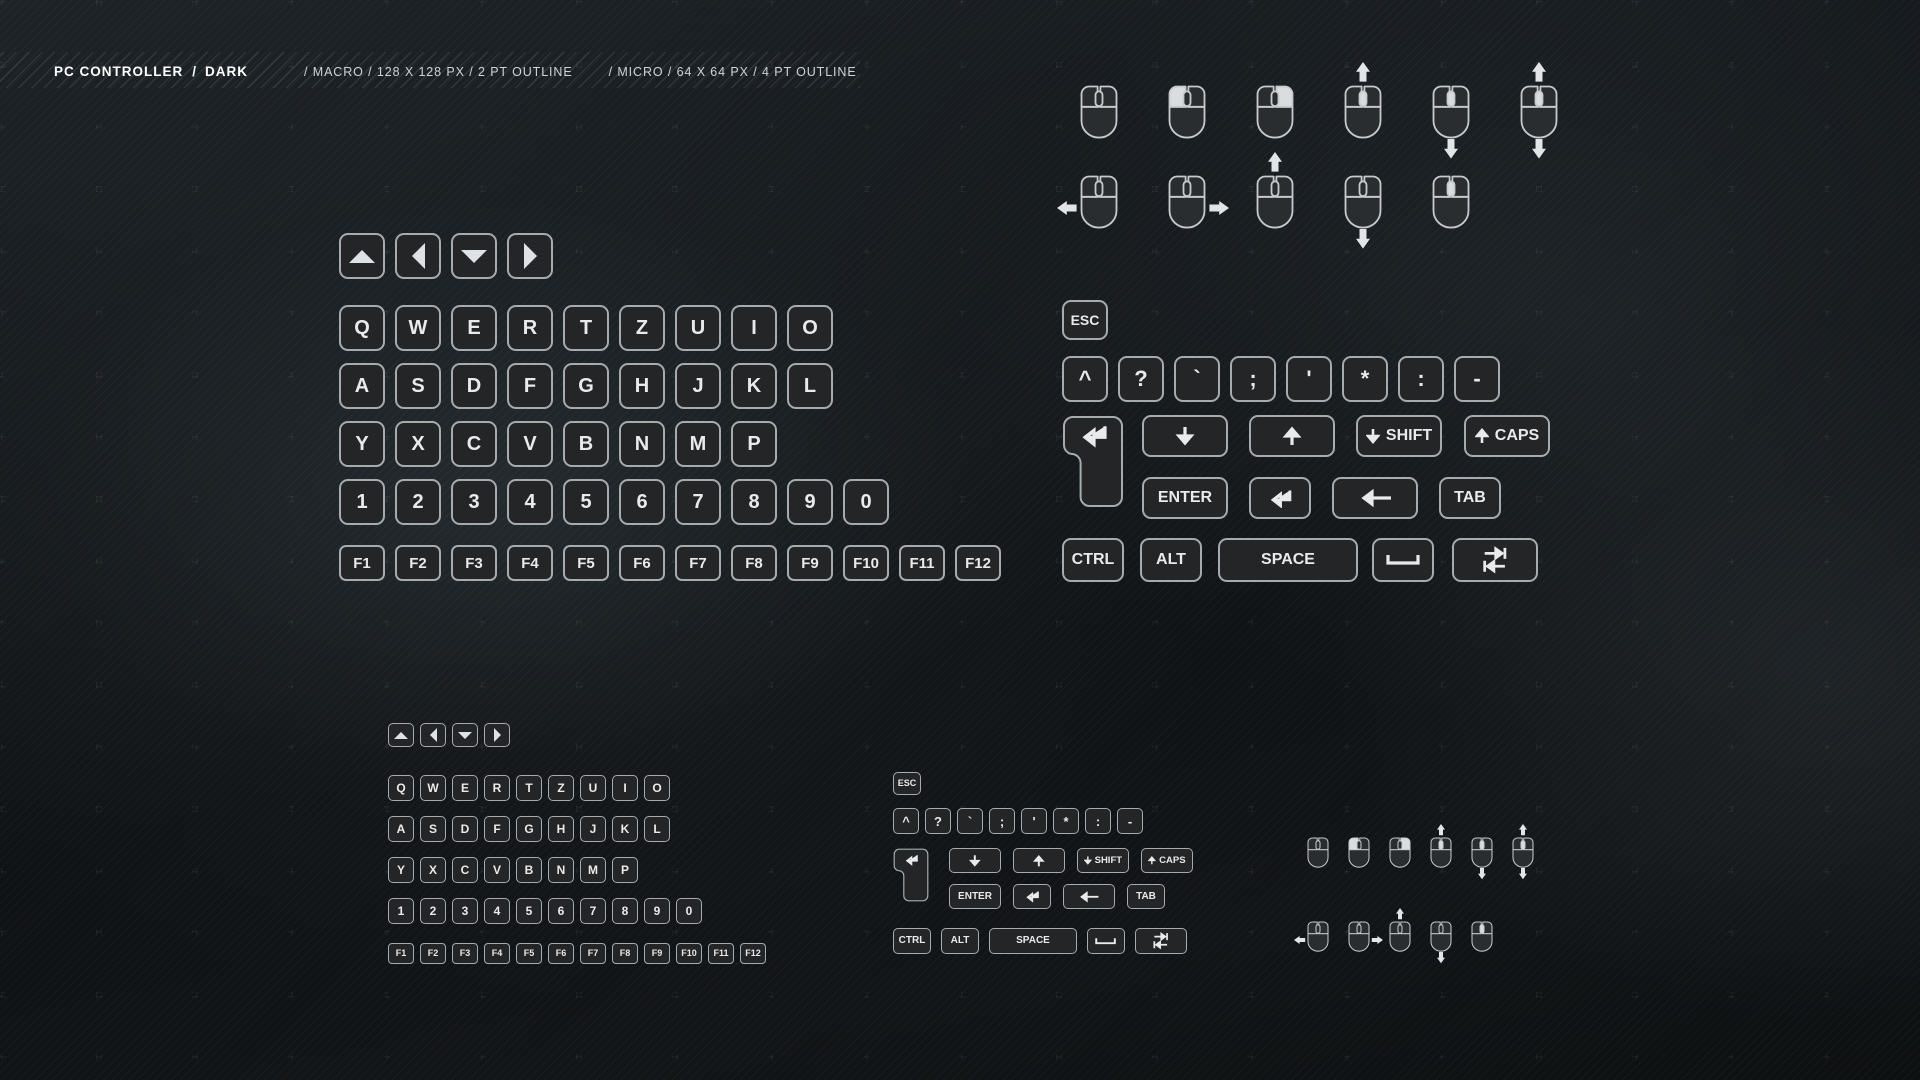 The image size is (1920, 1080). What do you see at coordinates (438, 72) in the screenshot?
I see `spec-macro: / MACRO / 128 X 128 PX / 2 PT OUTLINE` at bounding box center [438, 72].